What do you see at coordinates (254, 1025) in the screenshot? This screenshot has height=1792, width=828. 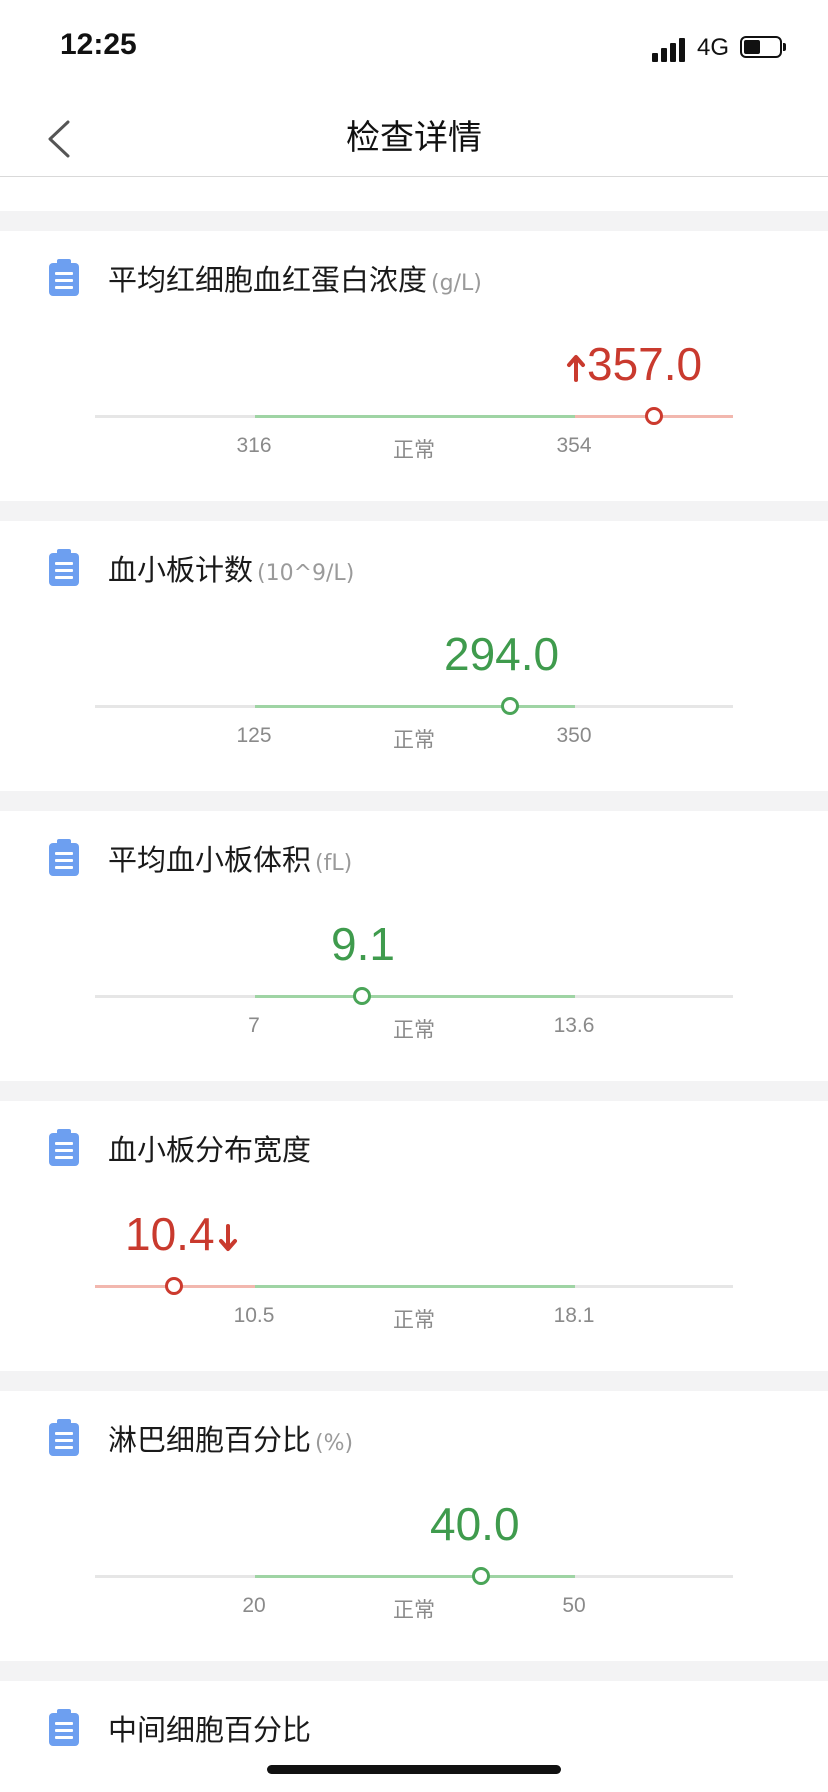 I see `range-low-label: 7` at bounding box center [254, 1025].